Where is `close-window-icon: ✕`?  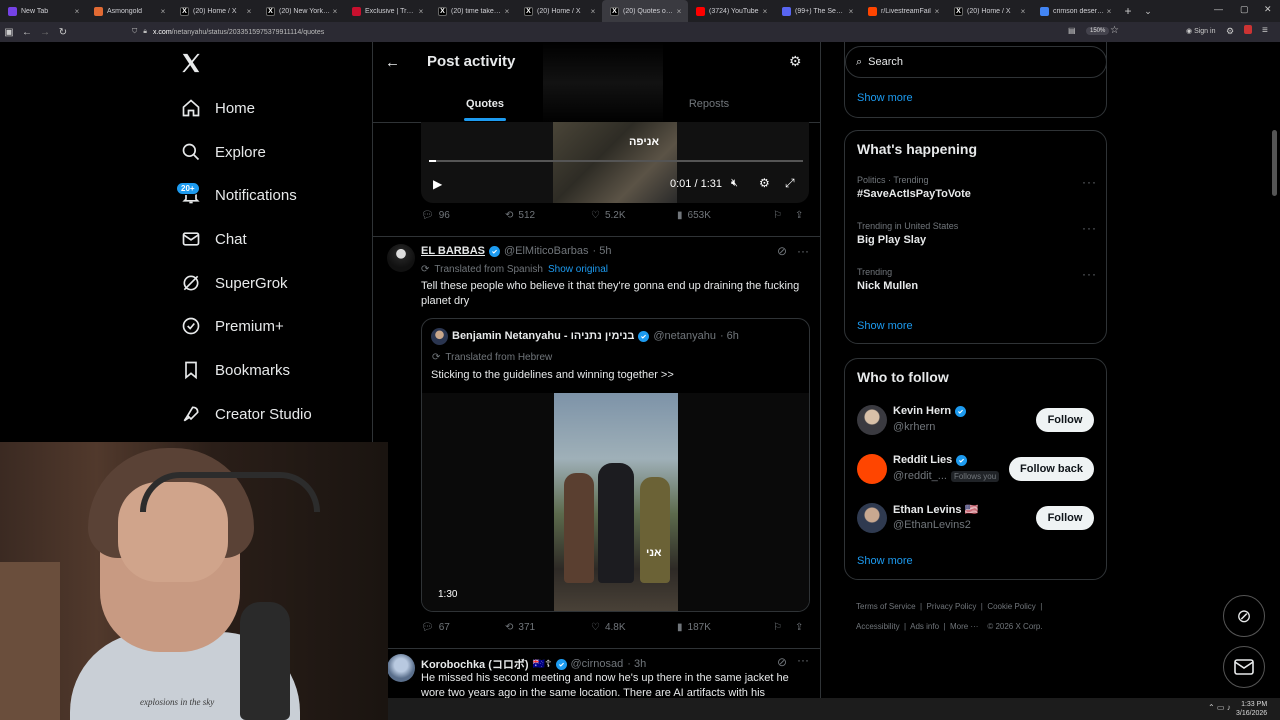 close-window-icon: ✕ is located at coordinates (1268, 9).